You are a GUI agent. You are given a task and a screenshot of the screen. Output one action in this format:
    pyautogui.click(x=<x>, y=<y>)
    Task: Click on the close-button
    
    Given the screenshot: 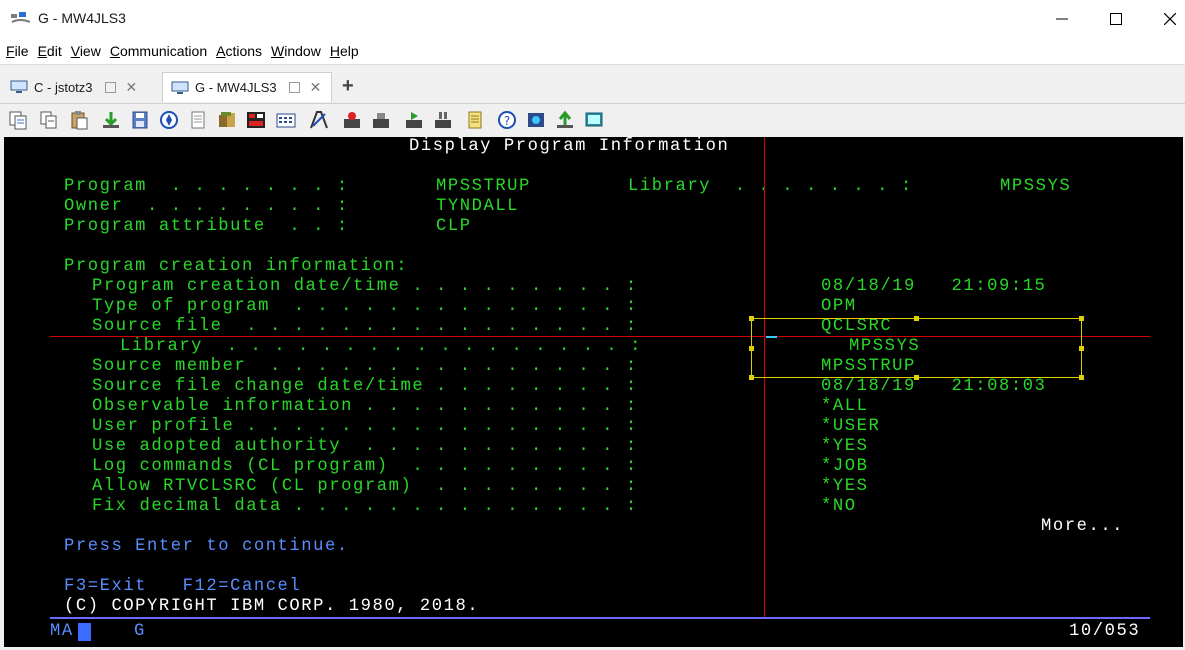 What is the action you would take?
    pyautogui.click(x=1165, y=19)
    